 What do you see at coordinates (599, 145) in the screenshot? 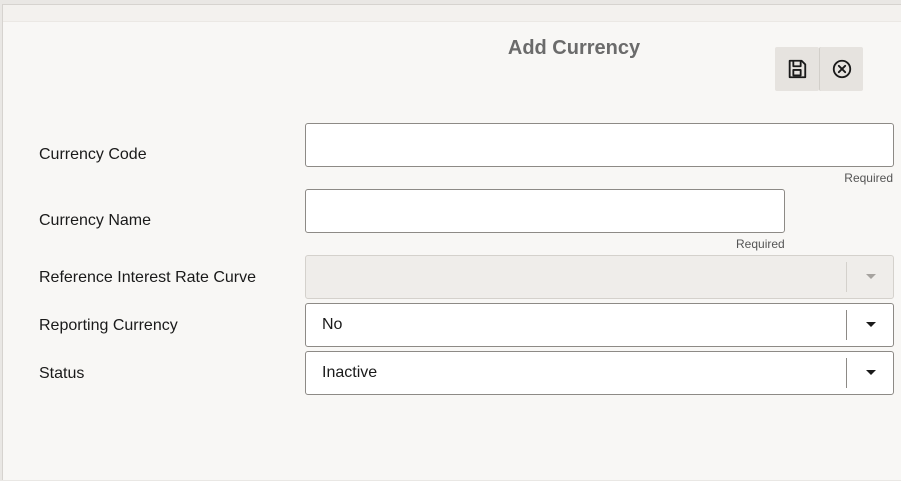
I see `currency-code-input` at bounding box center [599, 145].